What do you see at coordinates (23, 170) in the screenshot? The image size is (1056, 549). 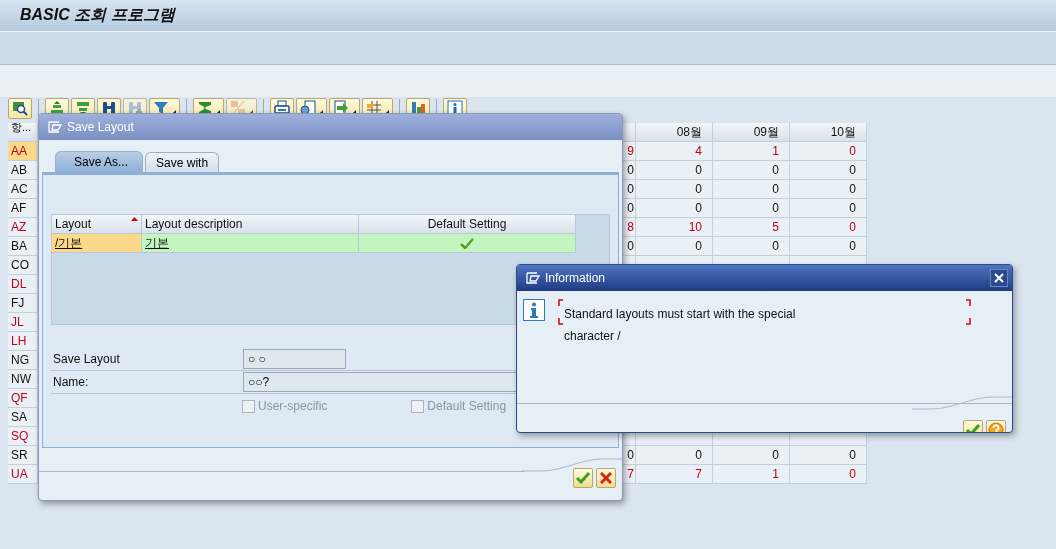 I see `table-cell: AB` at bounding box center [23, 170].